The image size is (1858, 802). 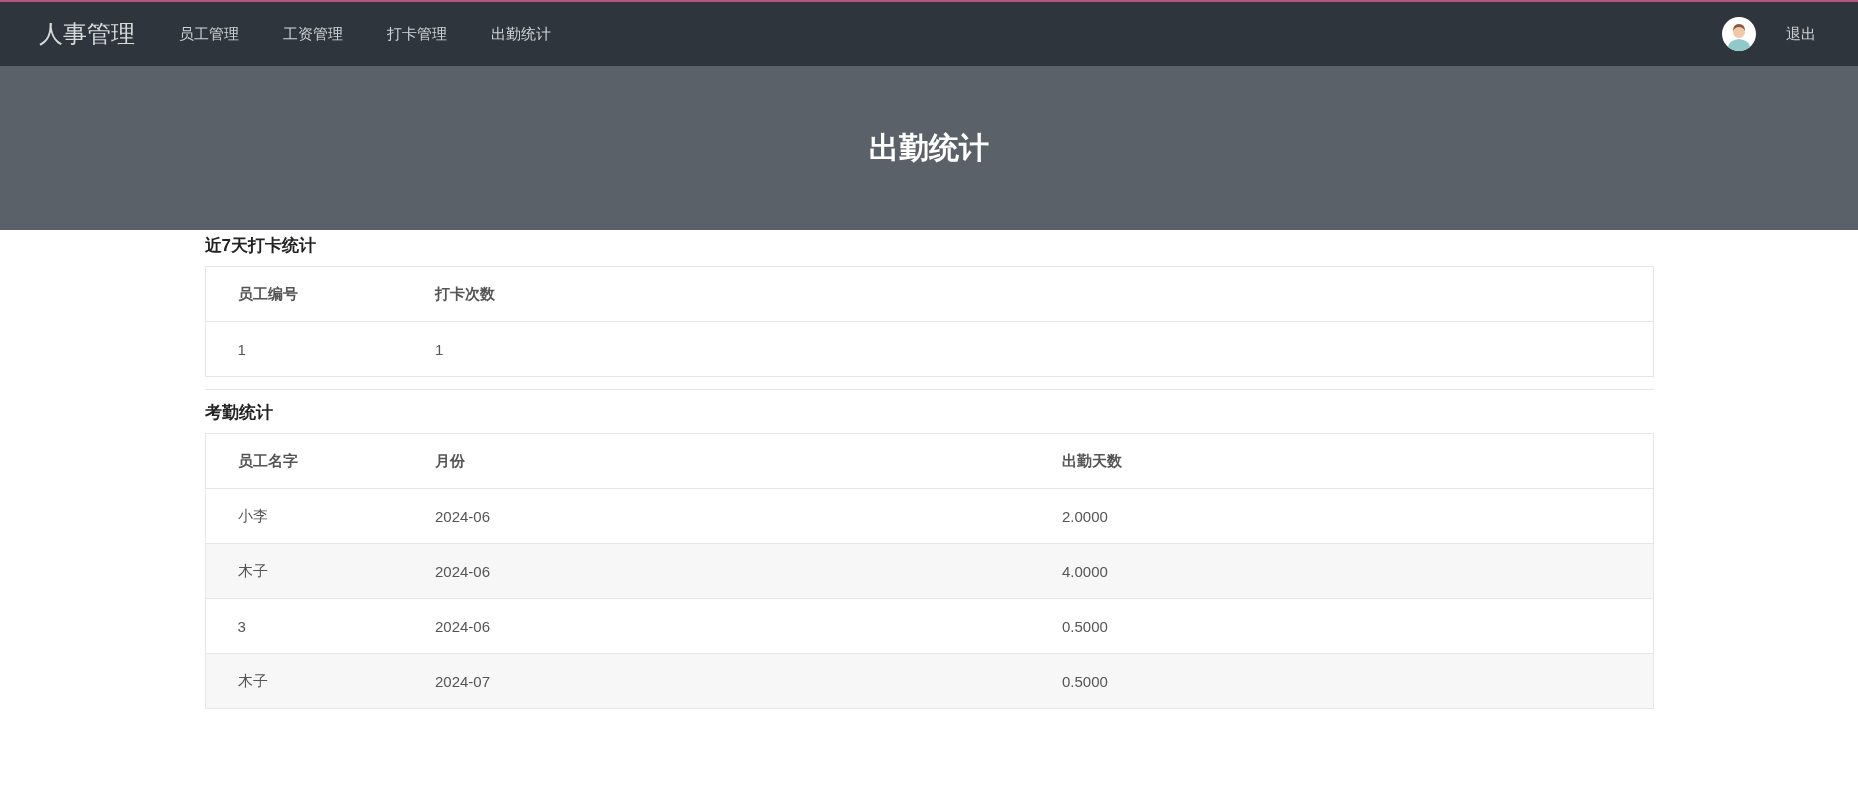 What do you see at coordinates (716, 681) in the screenshot?
I see `table-cell: 2024-07` at bounding box center [716, 681].